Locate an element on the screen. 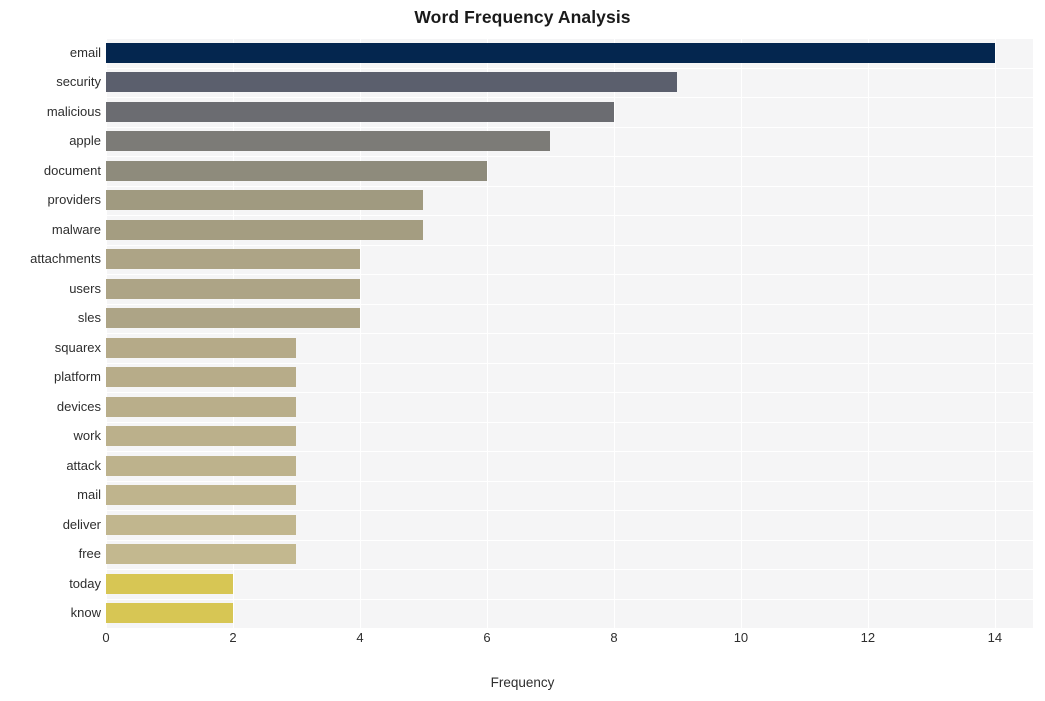 The image size is (1045, 701). y-axis-tick-label: know is located at coordinates (85, 613).